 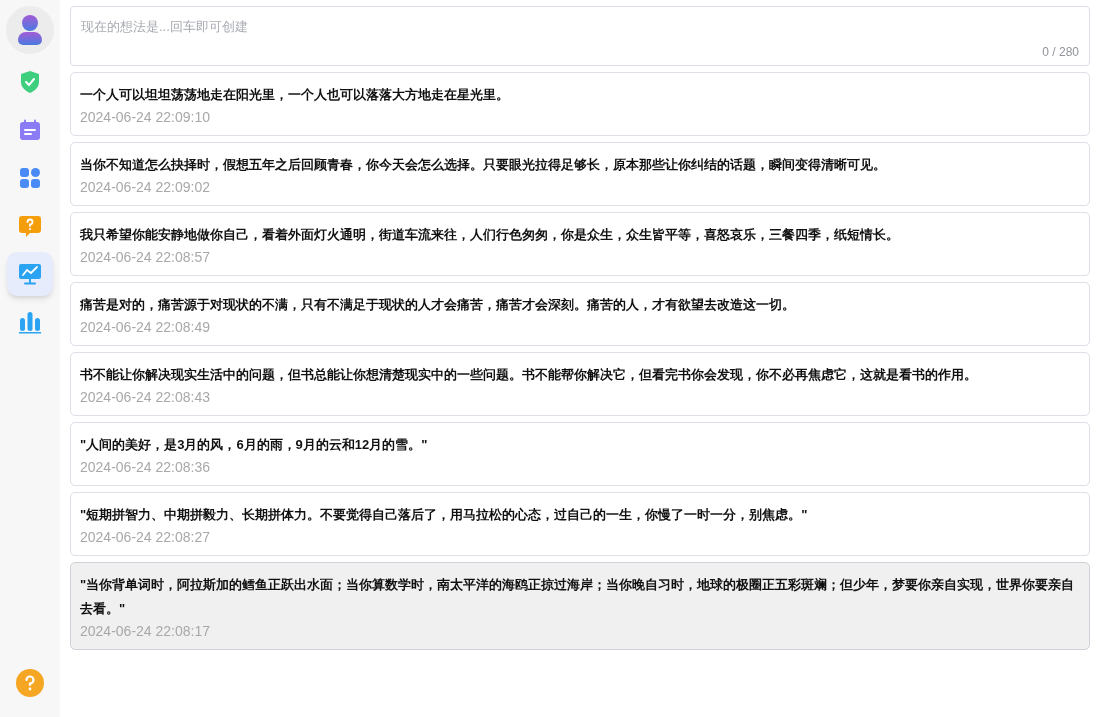 I want to click on nav-item, so click(x=30, y=274).